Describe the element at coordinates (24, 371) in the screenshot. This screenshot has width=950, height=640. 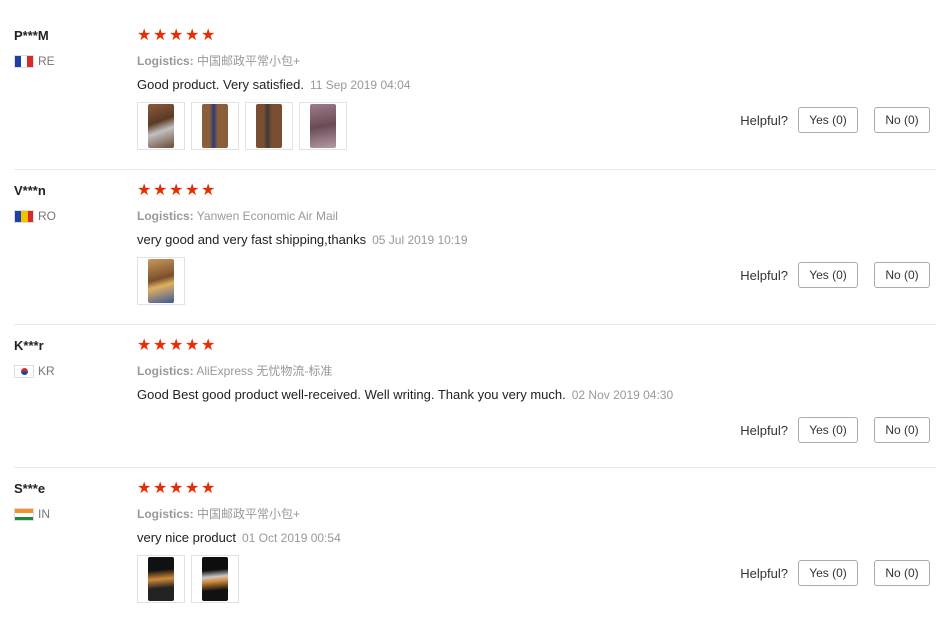
I see `flag-south-korea-icon` at that location.